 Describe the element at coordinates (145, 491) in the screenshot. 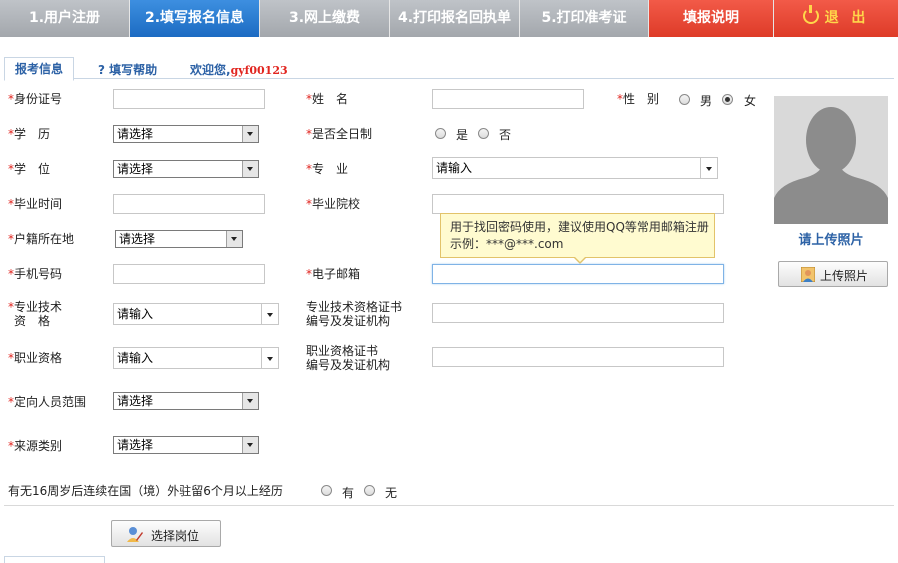

I see `label-abroad-experience: 有无16周岁后连续在国（境）外驻留6个月以上经历` at that location.